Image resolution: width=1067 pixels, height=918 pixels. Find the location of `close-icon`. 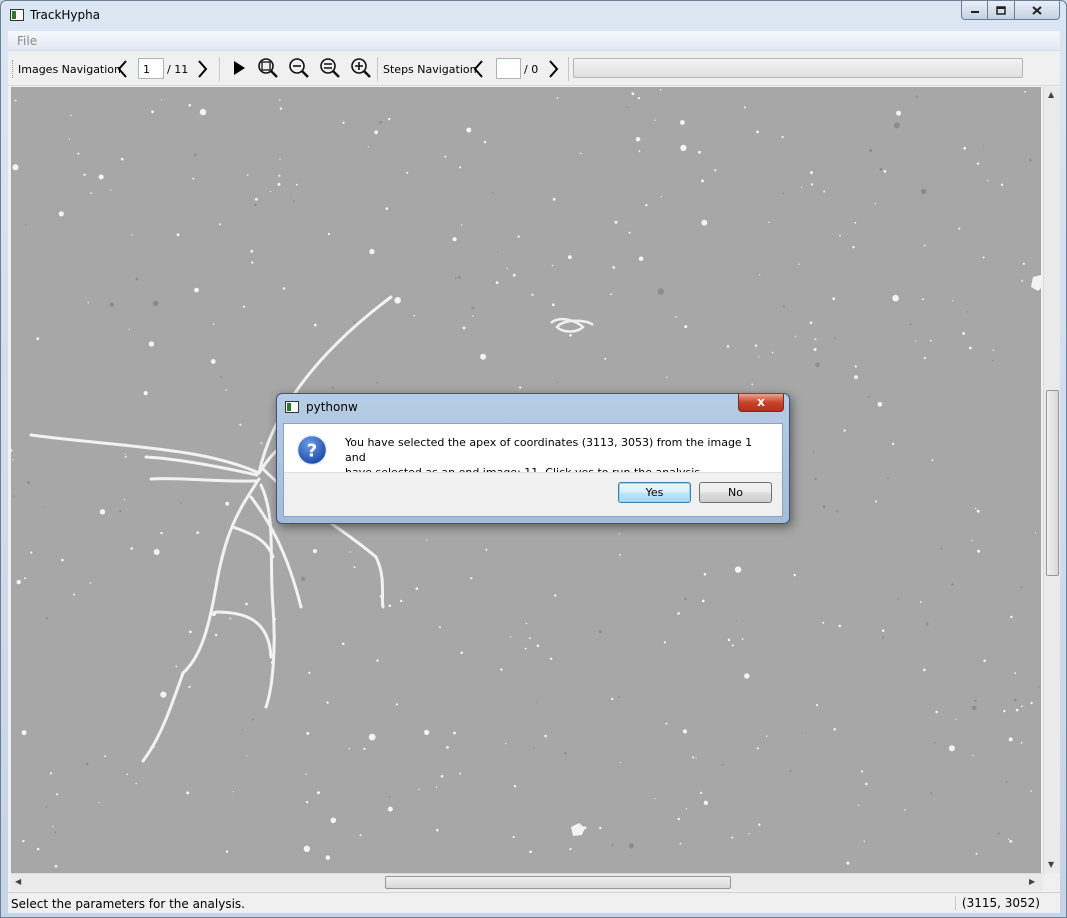

close-icon is located at coordinates (1037, 10).